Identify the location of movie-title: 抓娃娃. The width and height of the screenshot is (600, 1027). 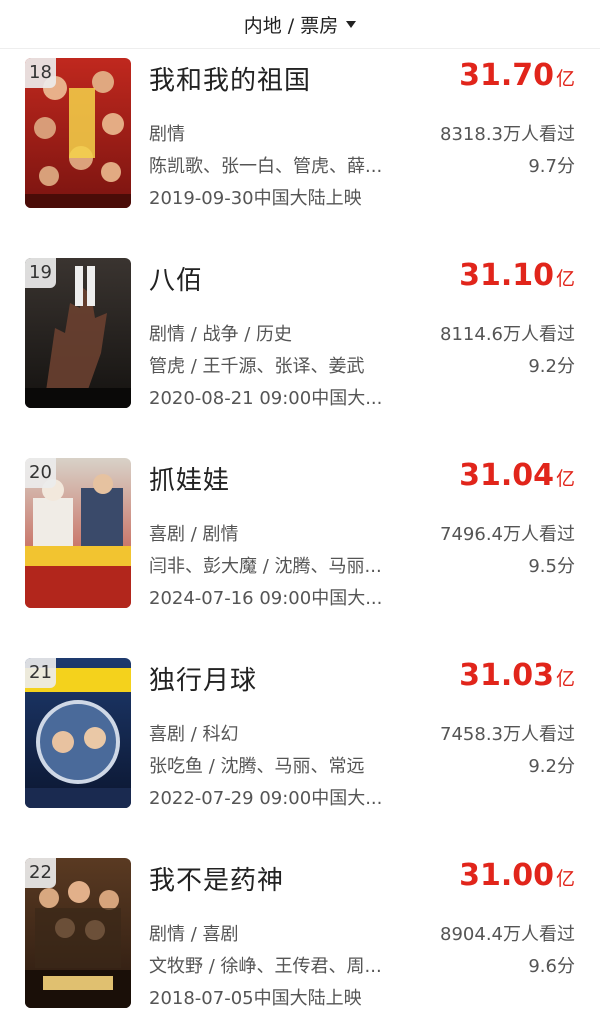
(189, 478).